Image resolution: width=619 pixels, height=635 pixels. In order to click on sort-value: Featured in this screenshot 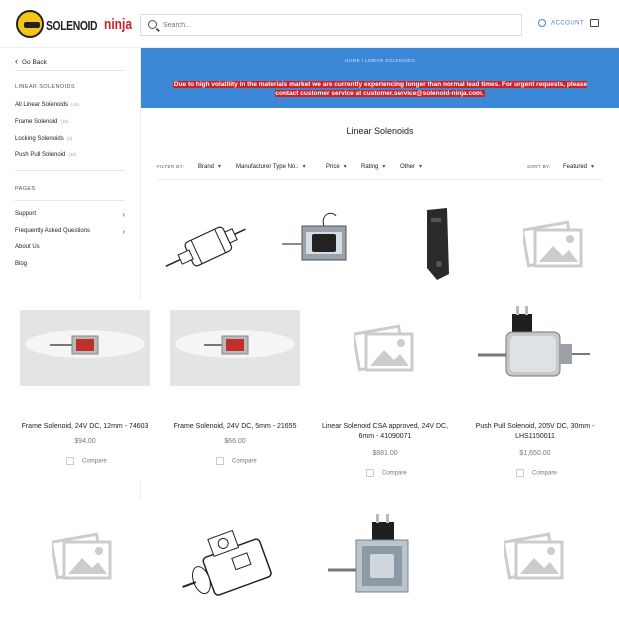, I will do `click(575, 167)`.